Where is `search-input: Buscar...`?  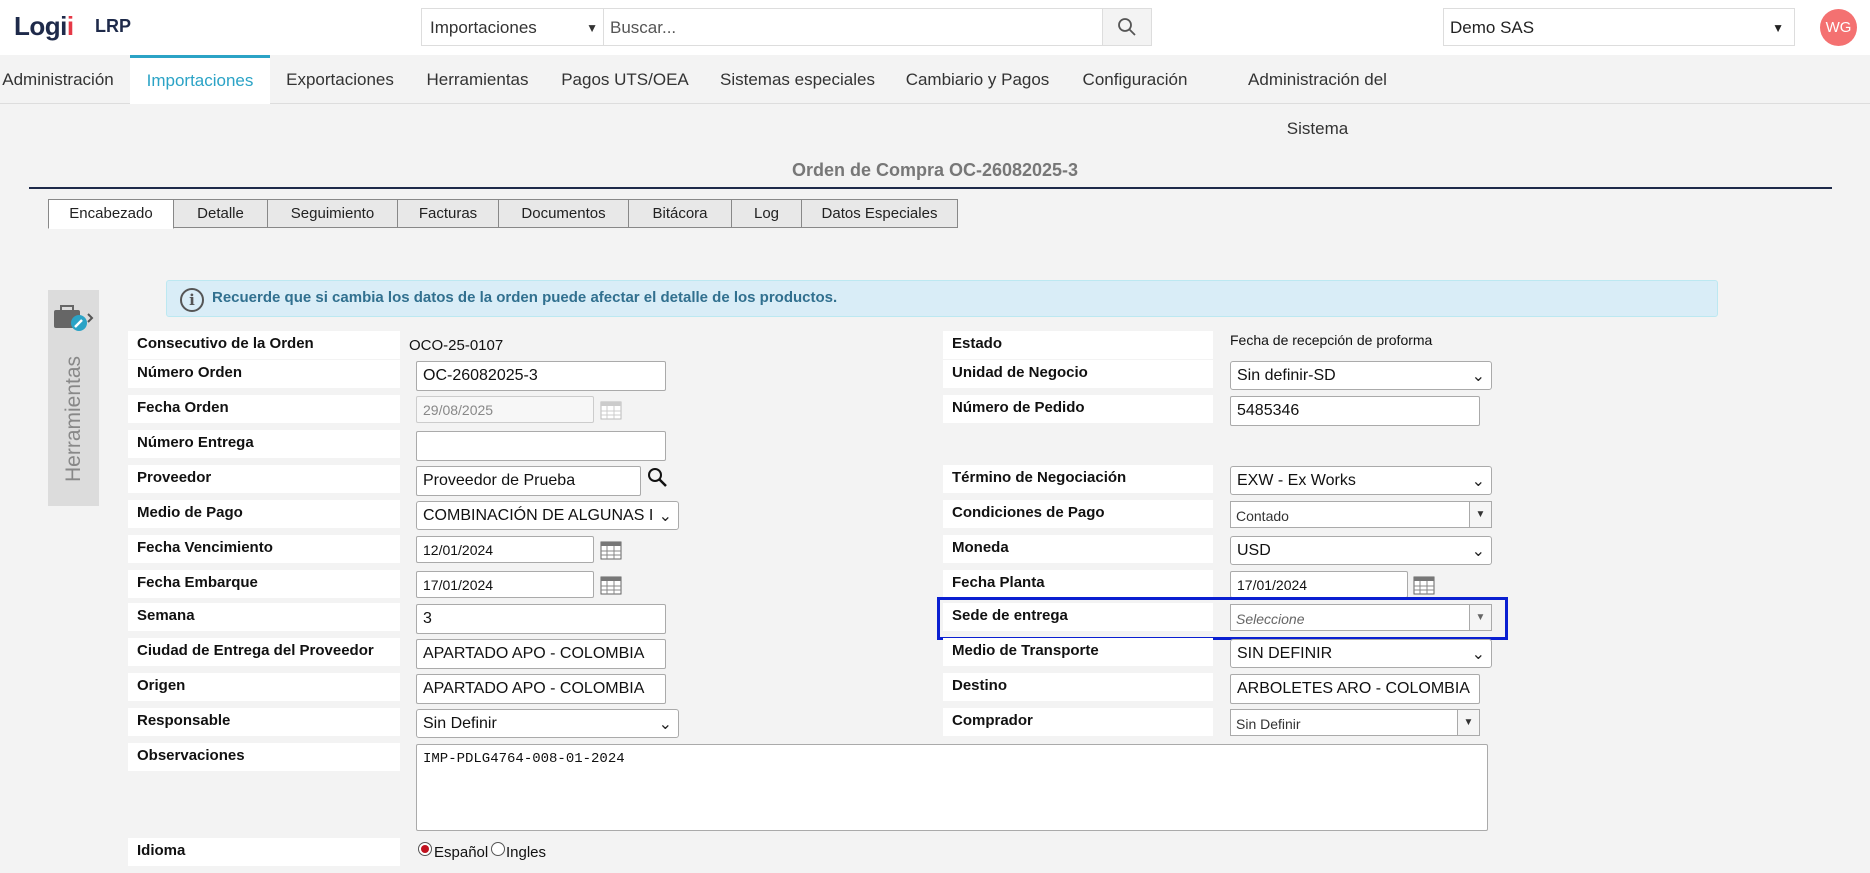 search-input: Buscar... is located at coordinates (853, 27).